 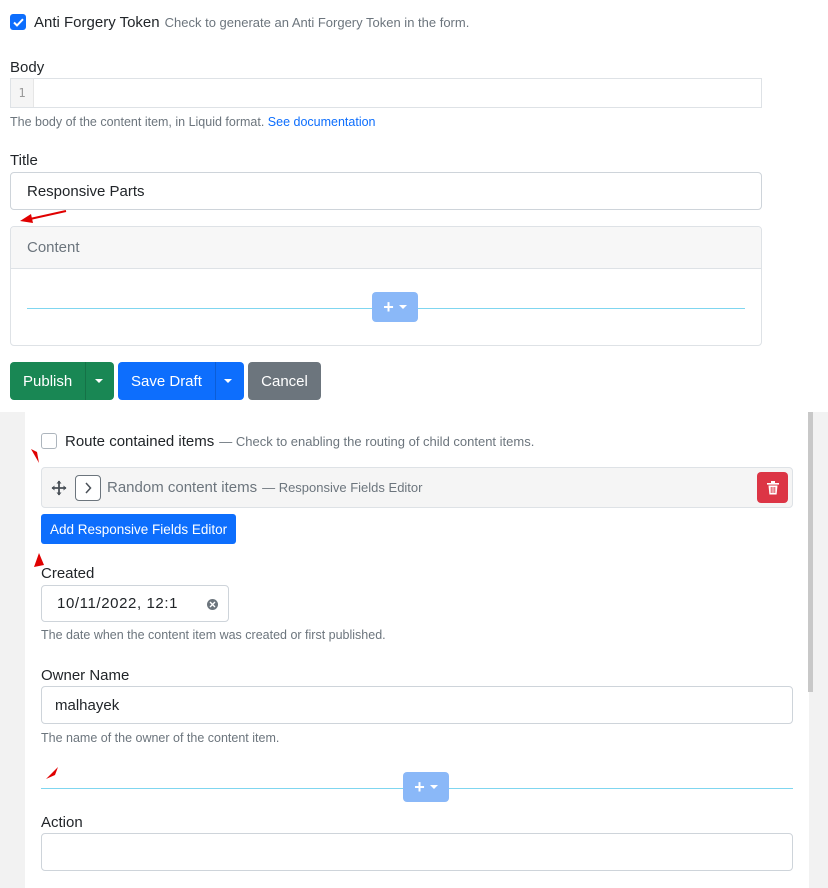 What do you see at coordinates (386, 286) in the screenshot?
I see `content-panel: Content` at bounding box center [386, 286].